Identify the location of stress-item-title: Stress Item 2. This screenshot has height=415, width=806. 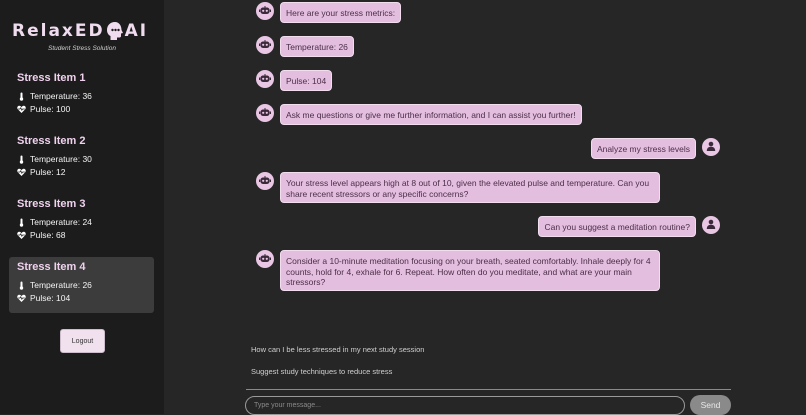
(51, 141).